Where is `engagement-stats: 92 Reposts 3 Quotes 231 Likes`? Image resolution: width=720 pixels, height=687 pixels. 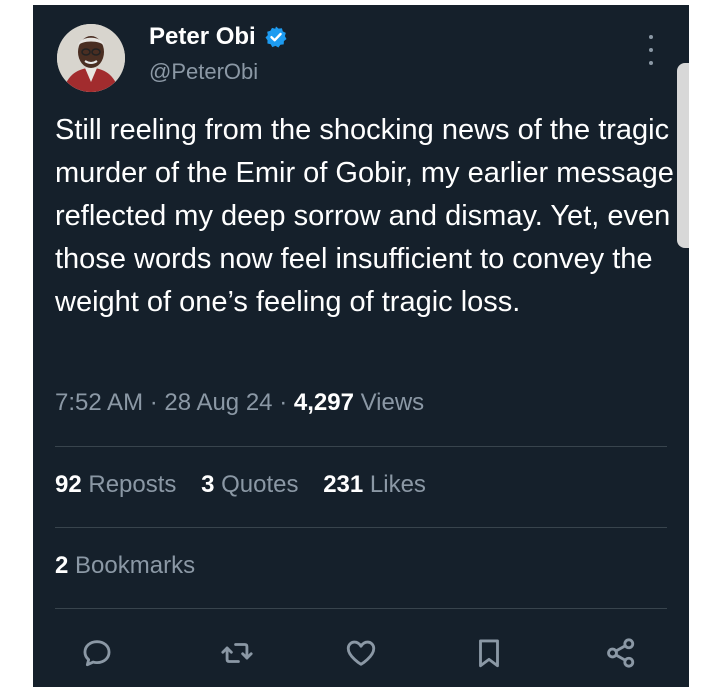
engagement-stats: 92 Reposts 3 Quotes 231 Likes is located at coordinates (249, 485).